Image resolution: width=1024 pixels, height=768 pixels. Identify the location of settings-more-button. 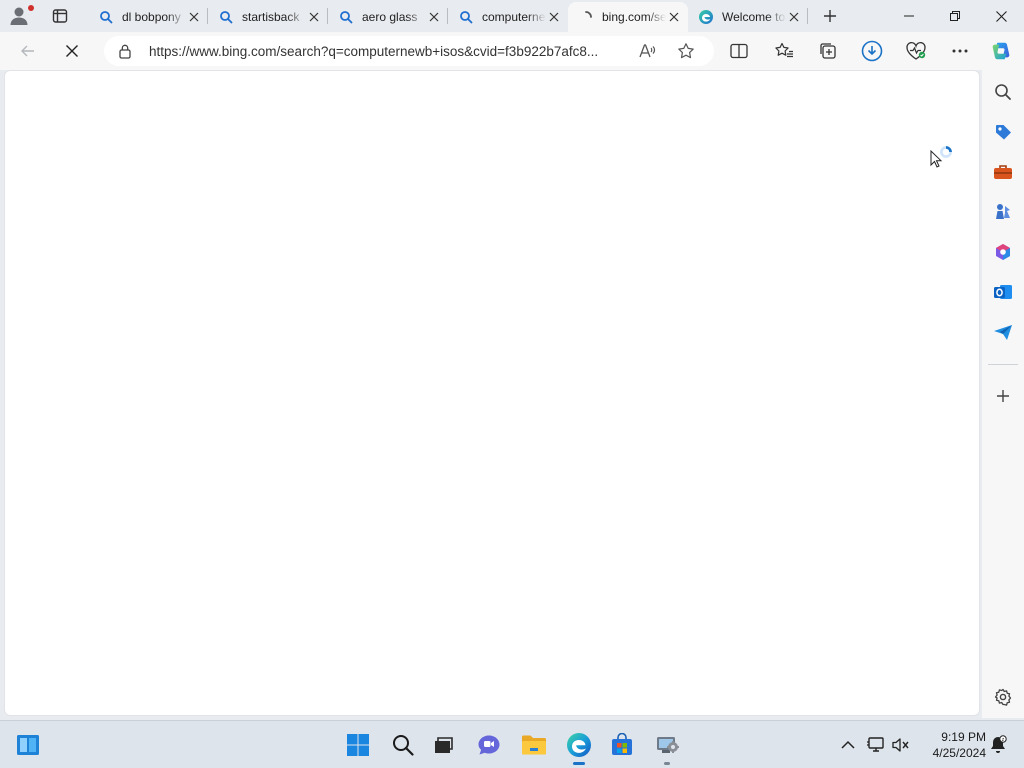
(960, 51).